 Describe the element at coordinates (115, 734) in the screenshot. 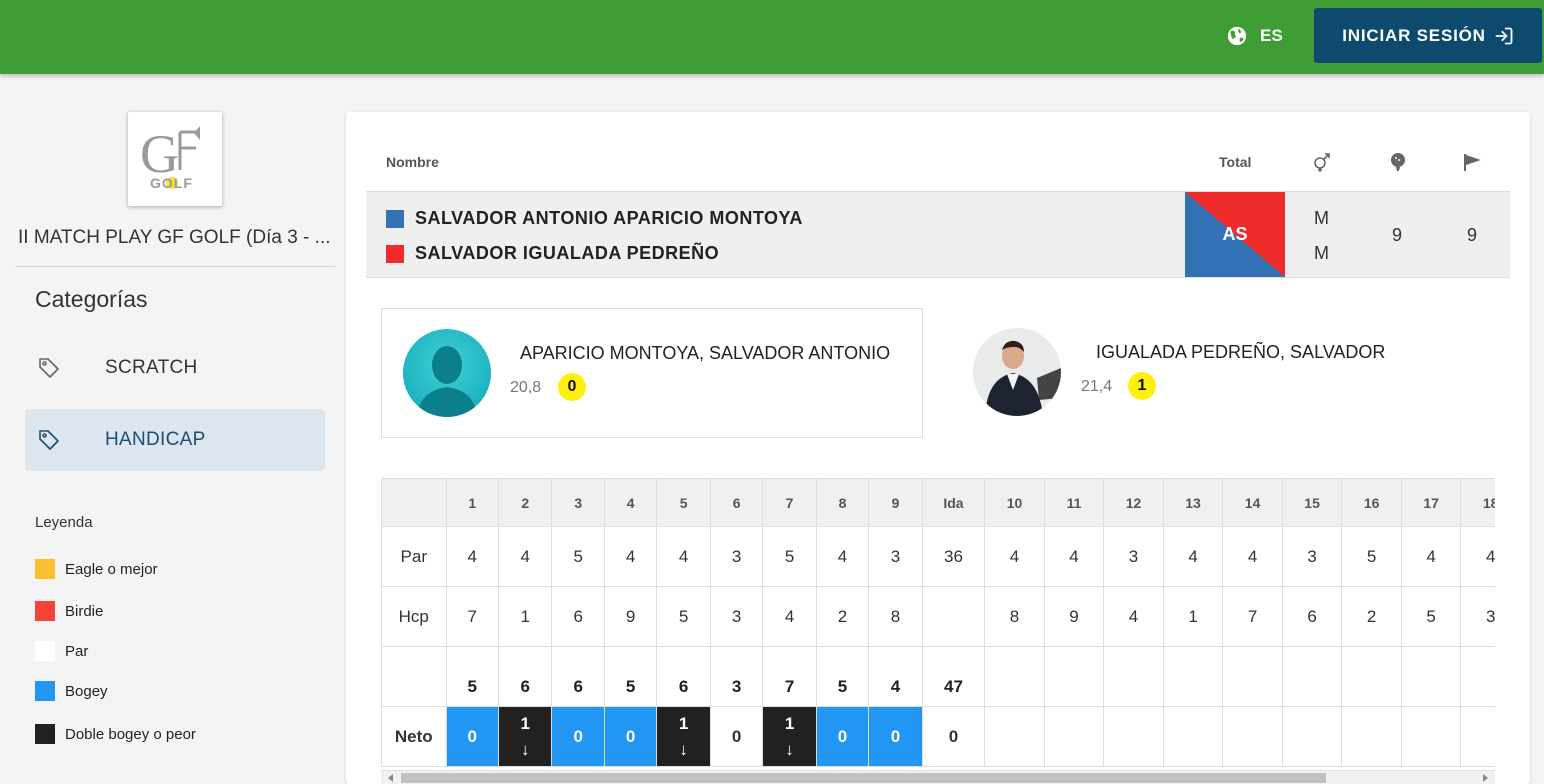

I see `legend-item-double-bogey: Doble bogey o peor` at that location.